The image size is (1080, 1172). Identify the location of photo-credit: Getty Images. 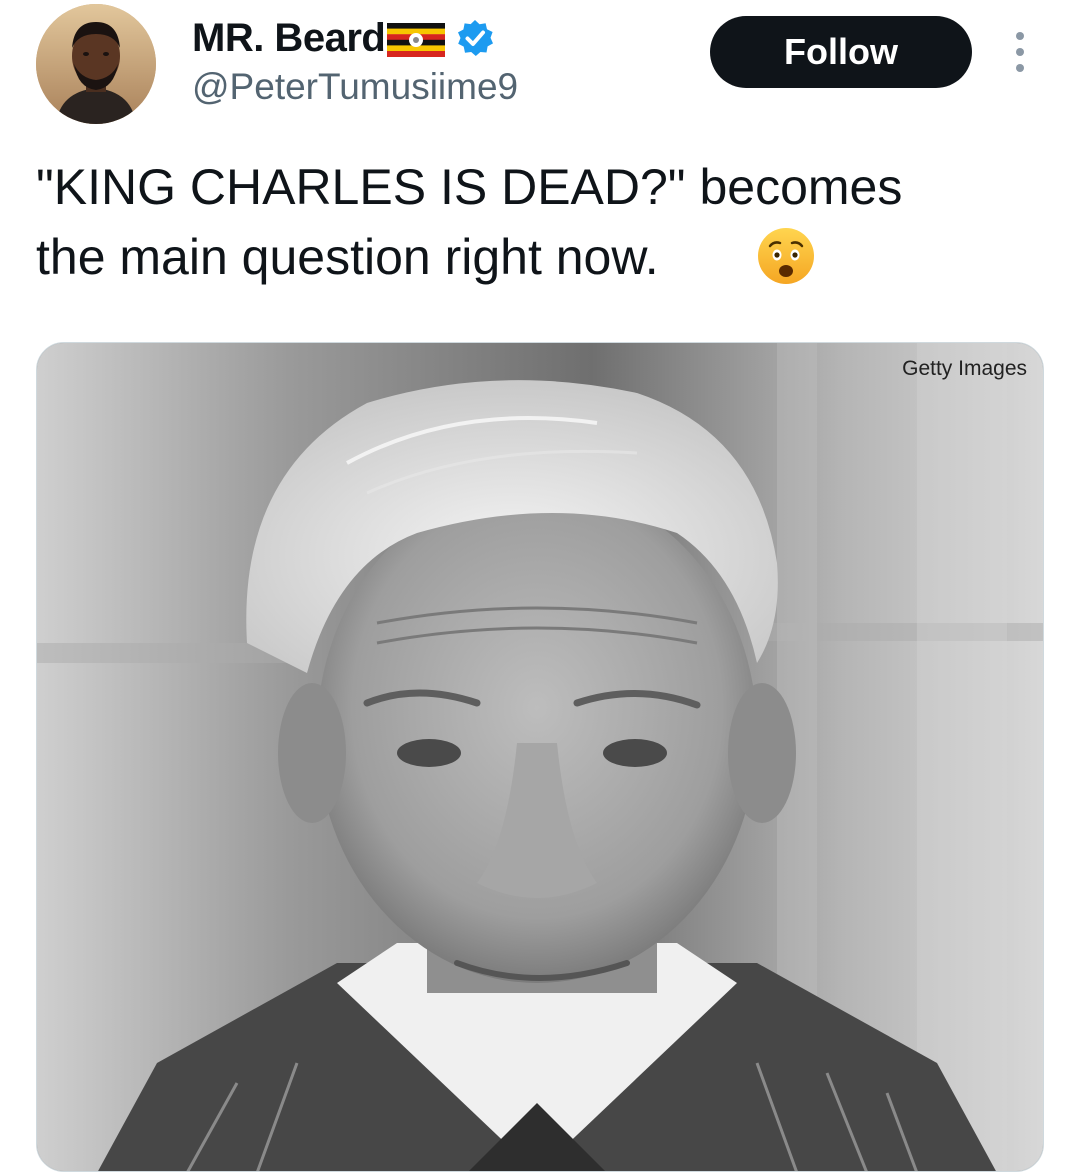
(964, 368).